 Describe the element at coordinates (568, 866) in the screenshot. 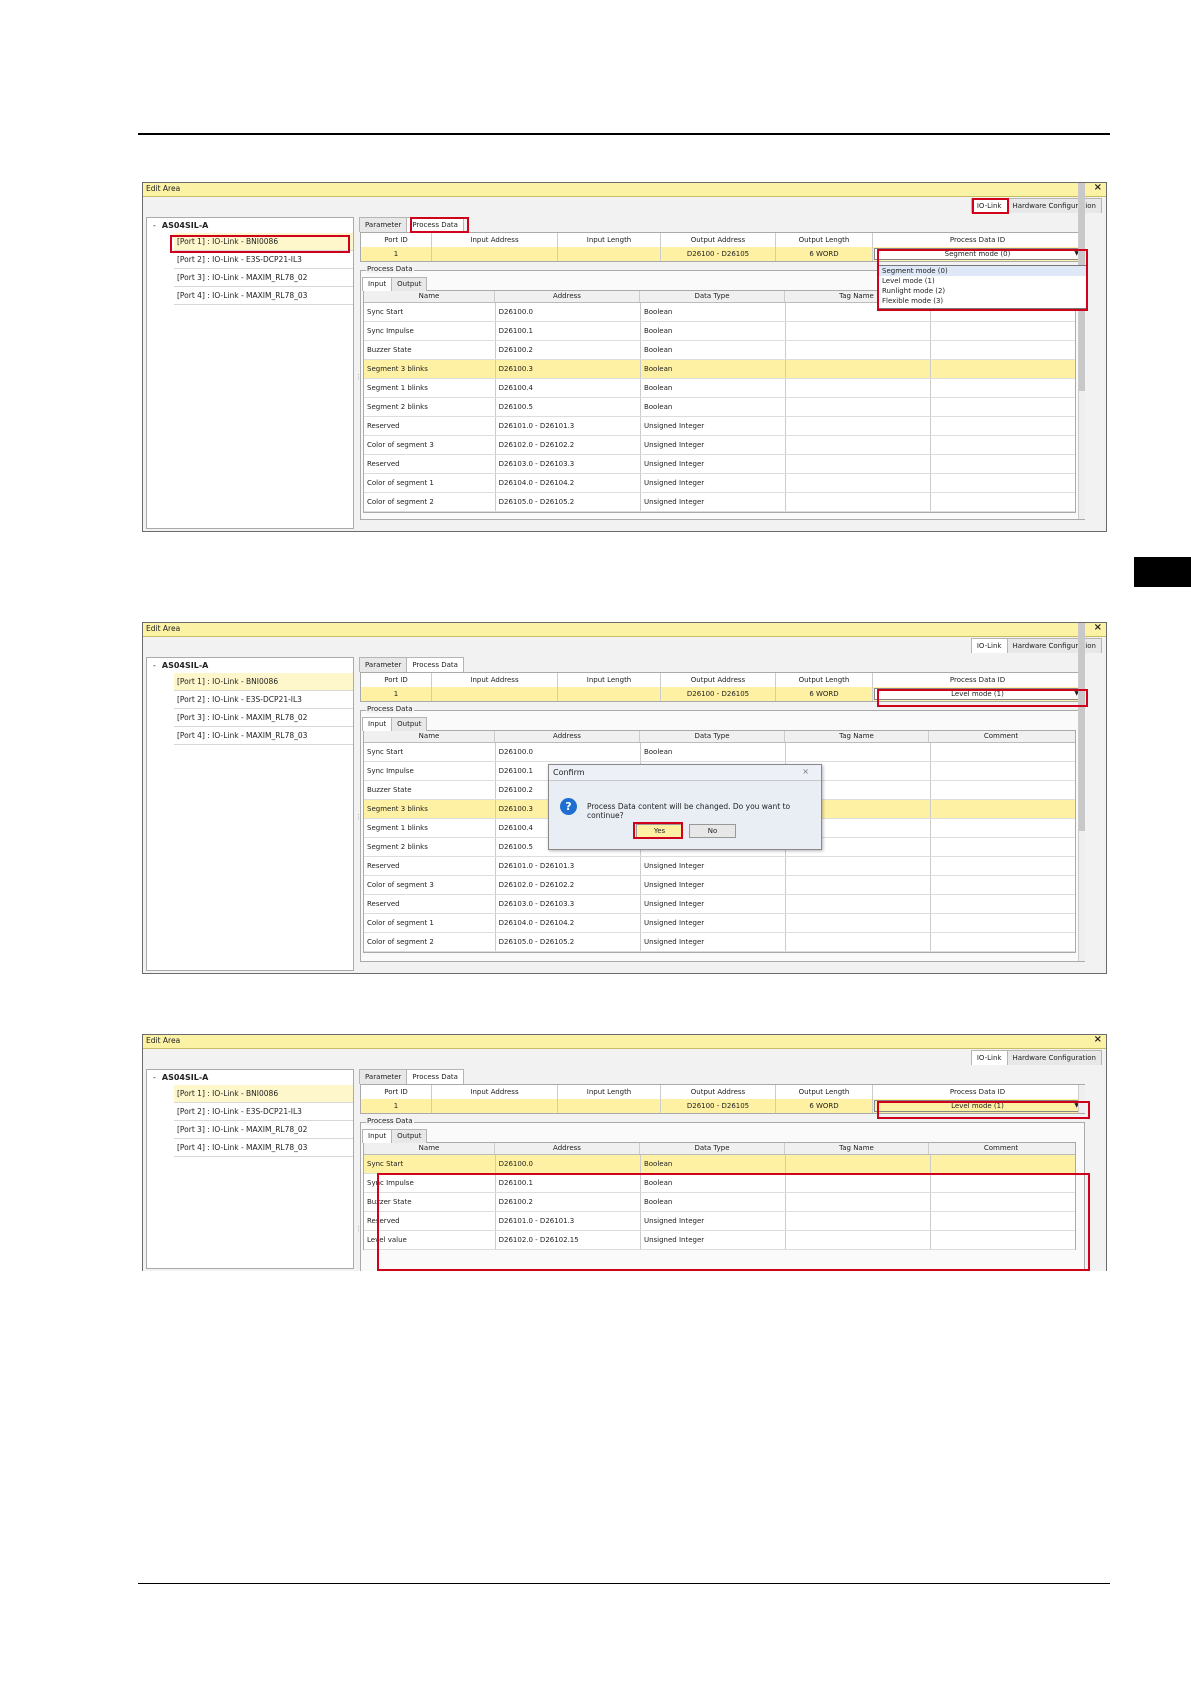

I see `cell-address: D26101.0 - D26101.3` at that location.